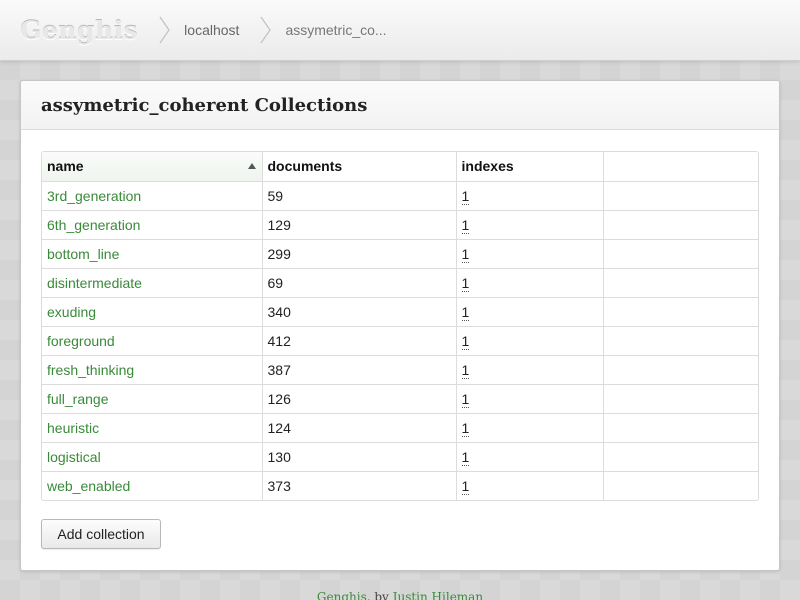 This screenshot has width=800, height=600. What do you see at coordinates (359, 399) in the screenshot?
I see `cell-documents: 126` at bounding box center [359, 399].